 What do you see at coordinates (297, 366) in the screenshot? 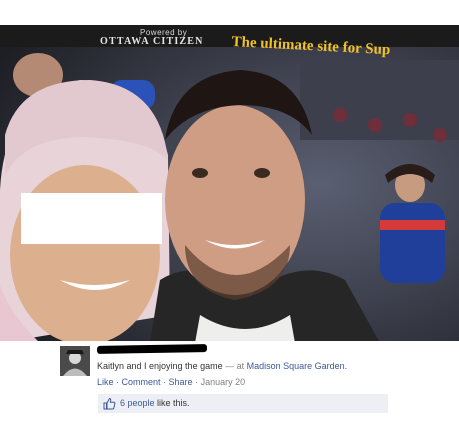
I see `place-link: Madison Square Garden.` at bounding box center [297, 366].